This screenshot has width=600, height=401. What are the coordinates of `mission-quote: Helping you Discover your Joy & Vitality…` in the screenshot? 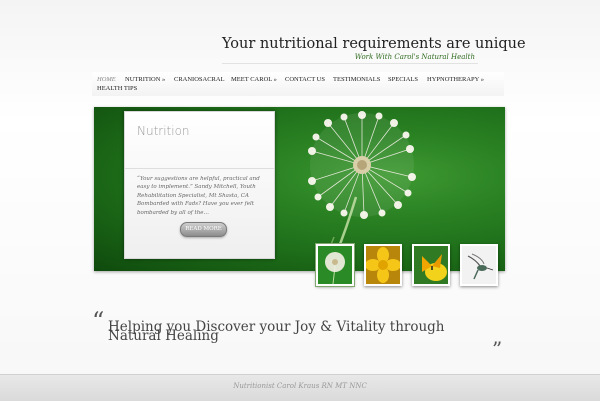 It's located at (276, 331).